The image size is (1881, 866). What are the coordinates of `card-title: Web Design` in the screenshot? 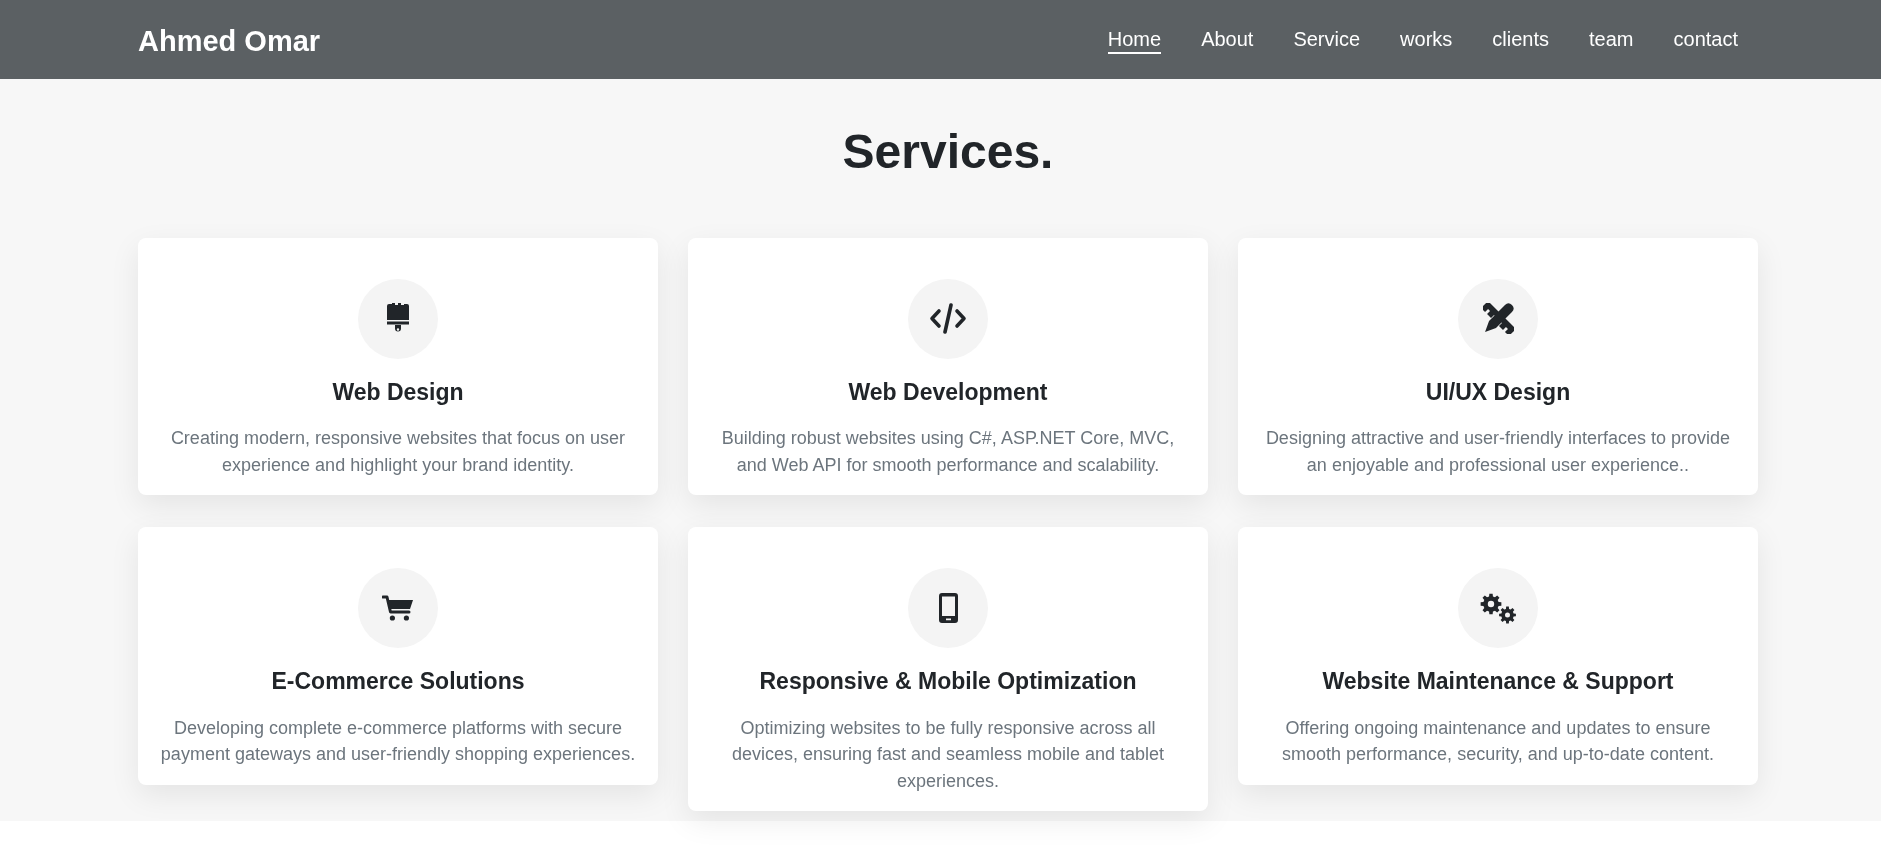 It's located at (398, 392).